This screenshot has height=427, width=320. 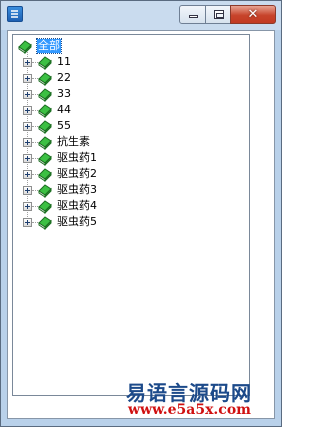 I want to click on tree-node-label: 驱虫药4, so click(x=77, y=205).